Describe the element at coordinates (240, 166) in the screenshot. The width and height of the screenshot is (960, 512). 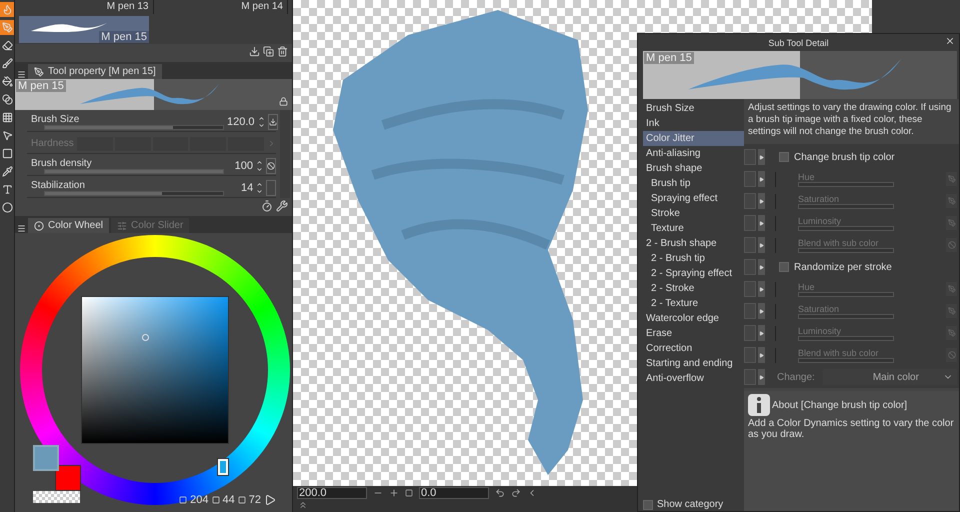
I see `property-value: 100` at that location.